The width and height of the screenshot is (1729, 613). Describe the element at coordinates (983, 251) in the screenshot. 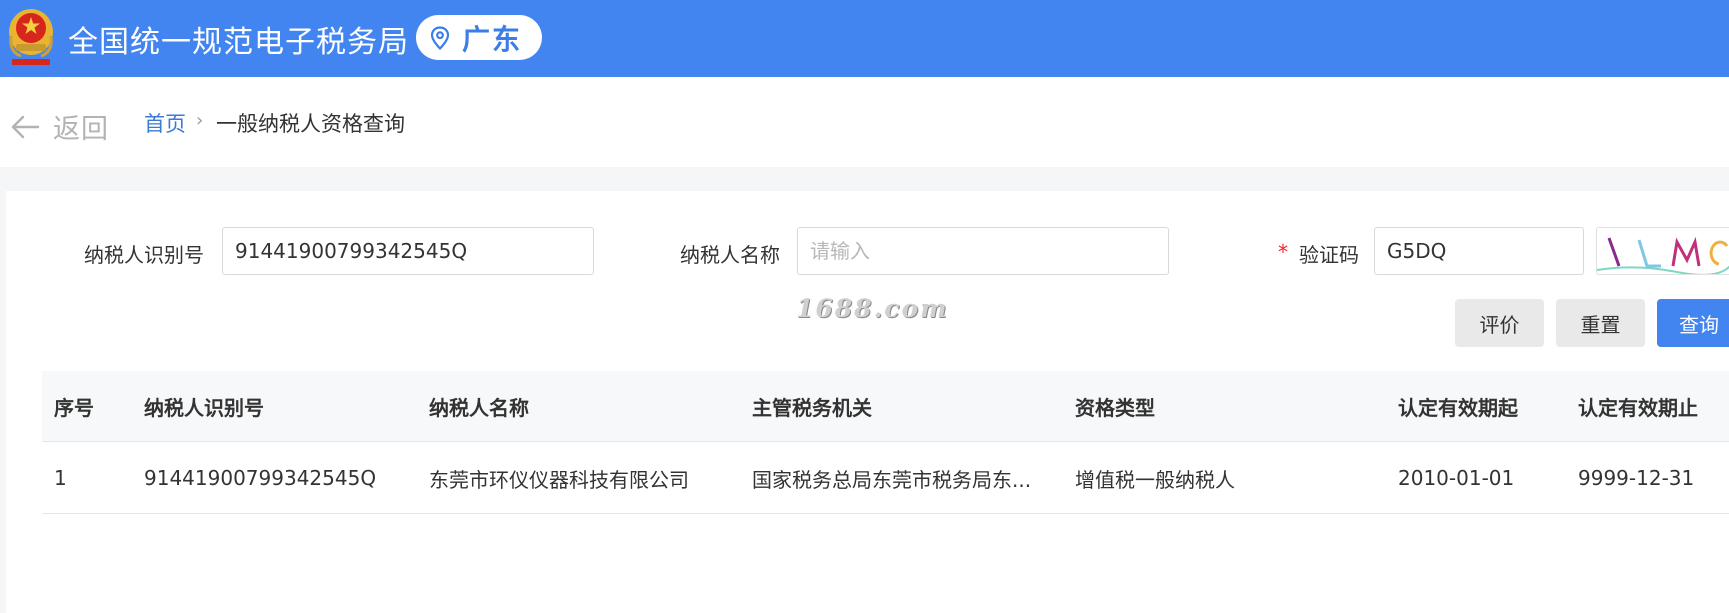

I see `taxpayer-name-input` at that location.